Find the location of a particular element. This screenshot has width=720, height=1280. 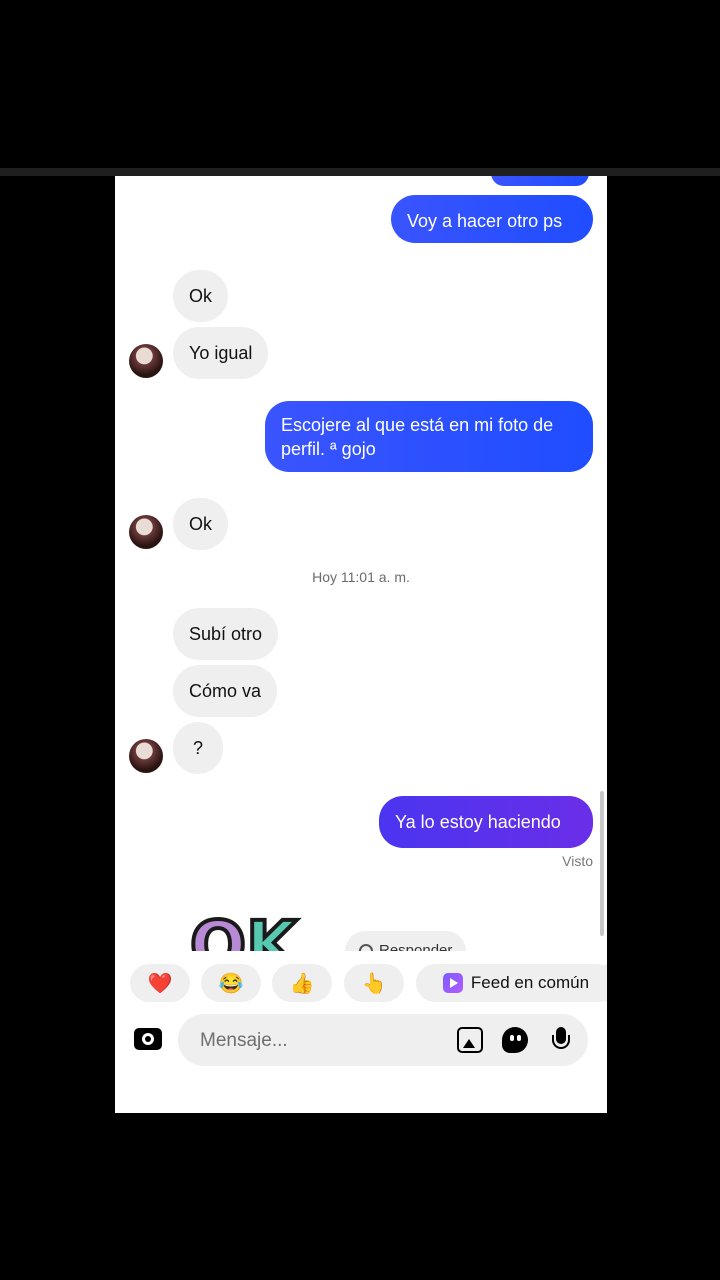

pointing-hand-icon: 👆 is located at coordinates (374, 983).